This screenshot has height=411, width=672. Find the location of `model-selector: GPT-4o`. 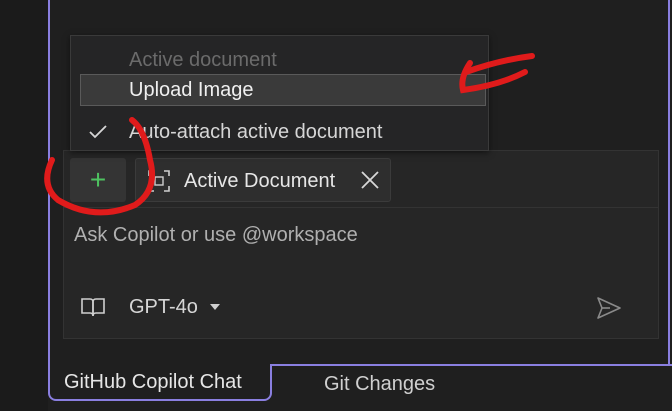

model-selector: GPT-4o is located at coordinates (163, 307).